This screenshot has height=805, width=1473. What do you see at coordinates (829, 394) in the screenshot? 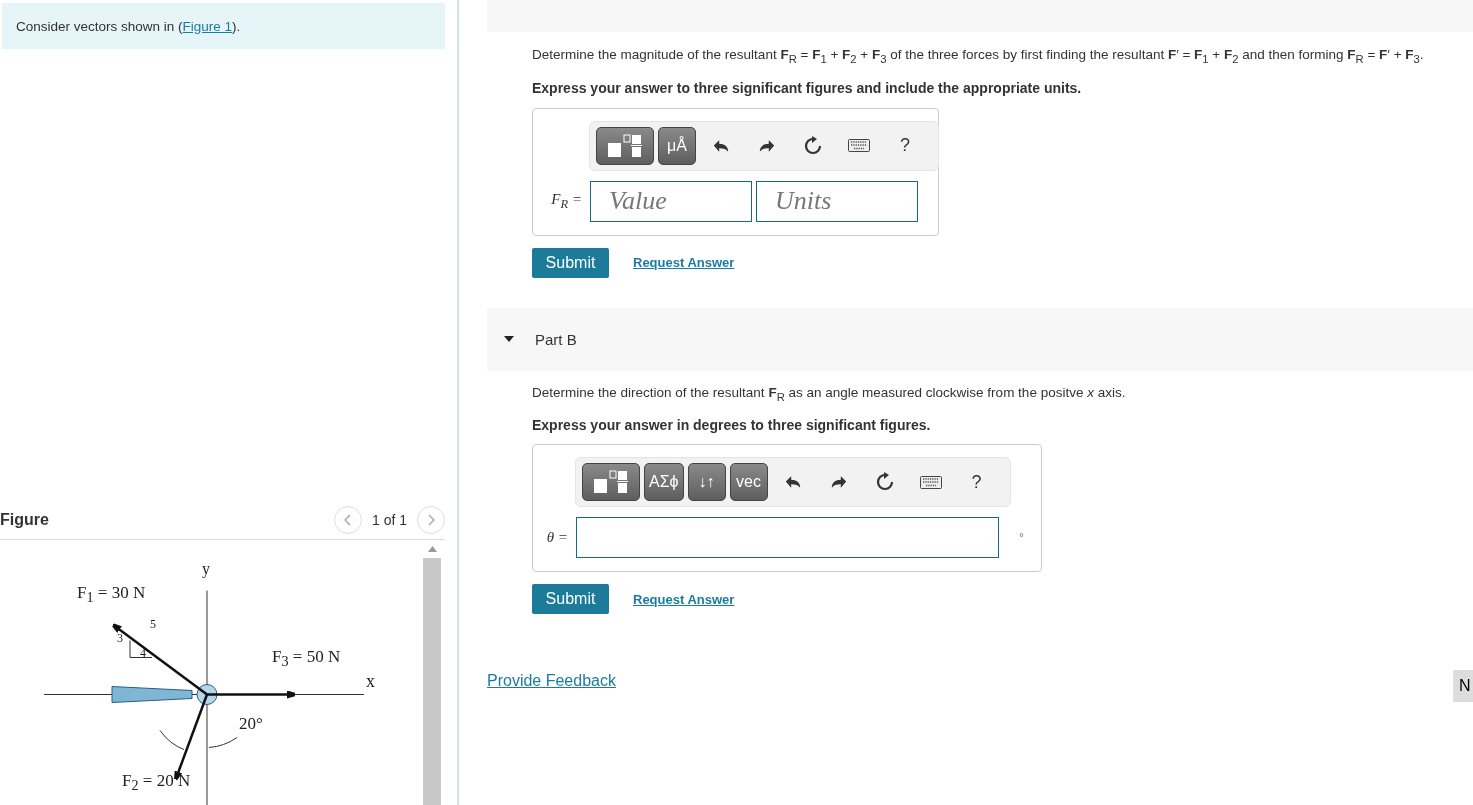
I see `question-text: Determine the direction of the resultant F$_{R}$ as an angle measured clockwise from the positve x axis.` at bounding box center [829, 394].